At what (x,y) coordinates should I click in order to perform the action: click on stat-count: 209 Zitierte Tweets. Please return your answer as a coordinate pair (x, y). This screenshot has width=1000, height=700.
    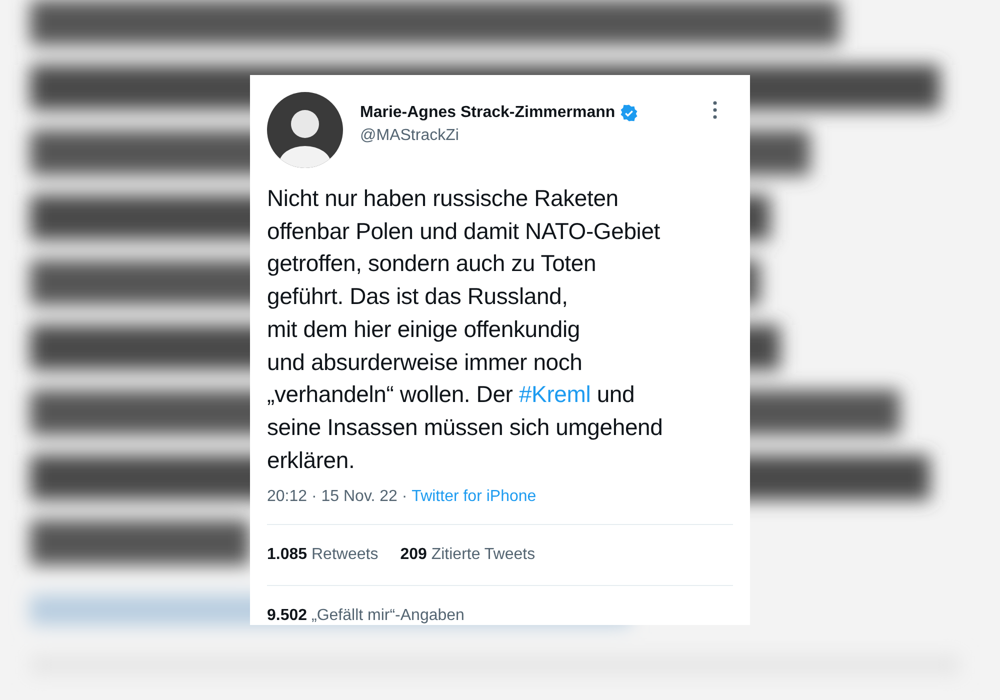
    Looking at the image, I should click on (468, 555).